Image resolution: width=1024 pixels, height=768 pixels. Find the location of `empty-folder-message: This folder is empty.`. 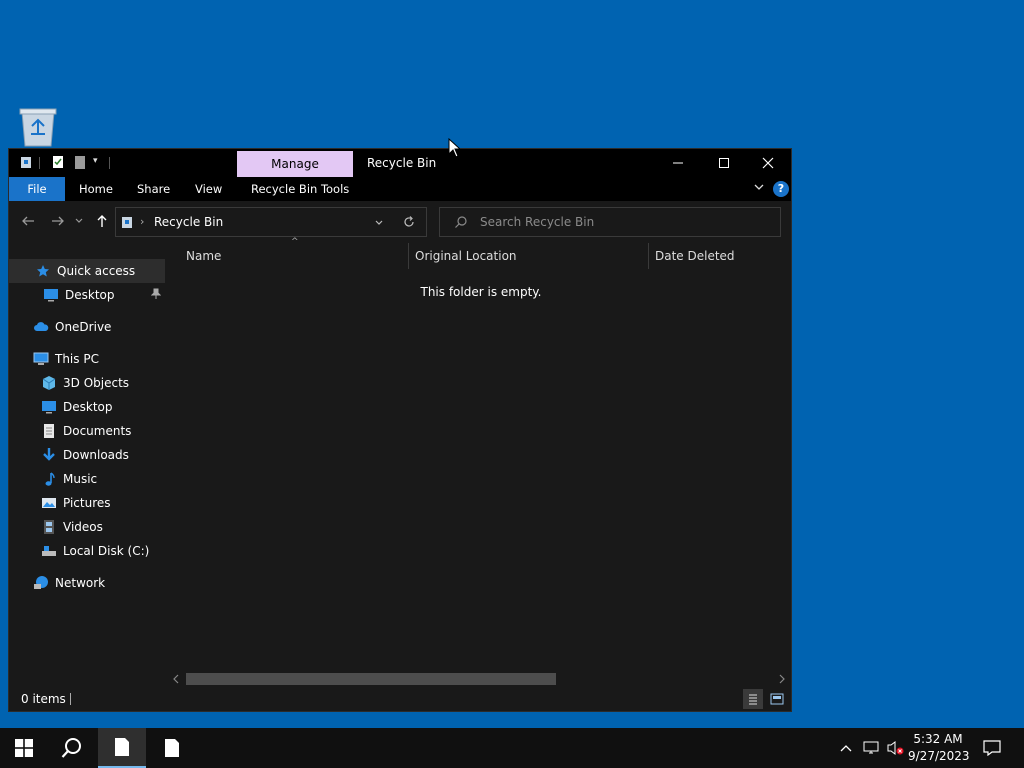

empty-folder-message: This folder is empty. is located at coordinates (481, 292).